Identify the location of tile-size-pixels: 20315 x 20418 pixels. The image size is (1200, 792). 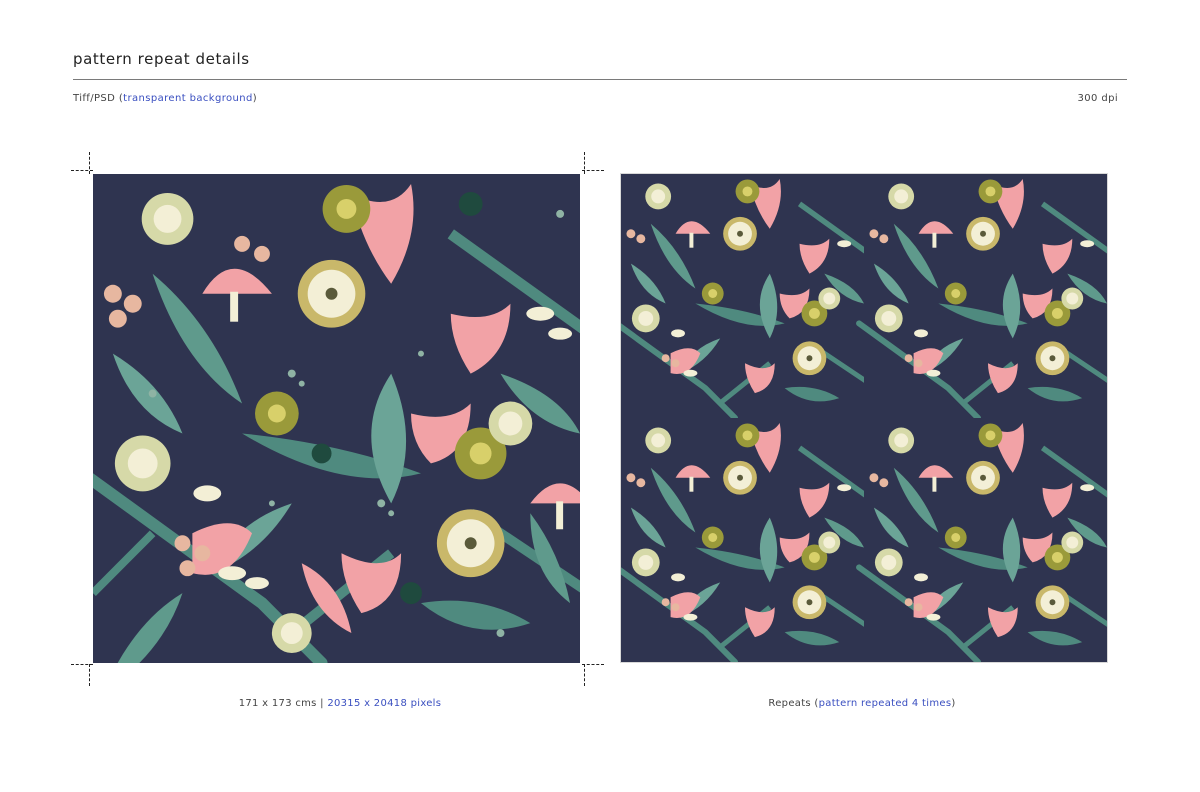
(384, 703).